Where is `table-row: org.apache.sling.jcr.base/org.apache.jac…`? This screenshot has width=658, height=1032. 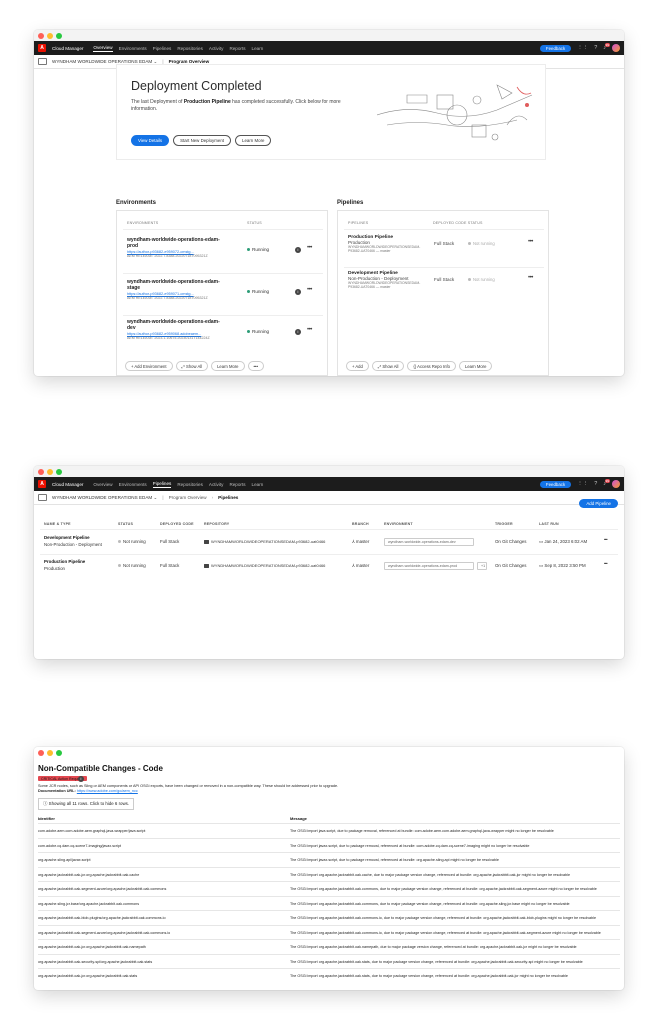
table-row: org.apache.sling.jcr.base/org.apache.jac… is located at coordinates (329, 903).